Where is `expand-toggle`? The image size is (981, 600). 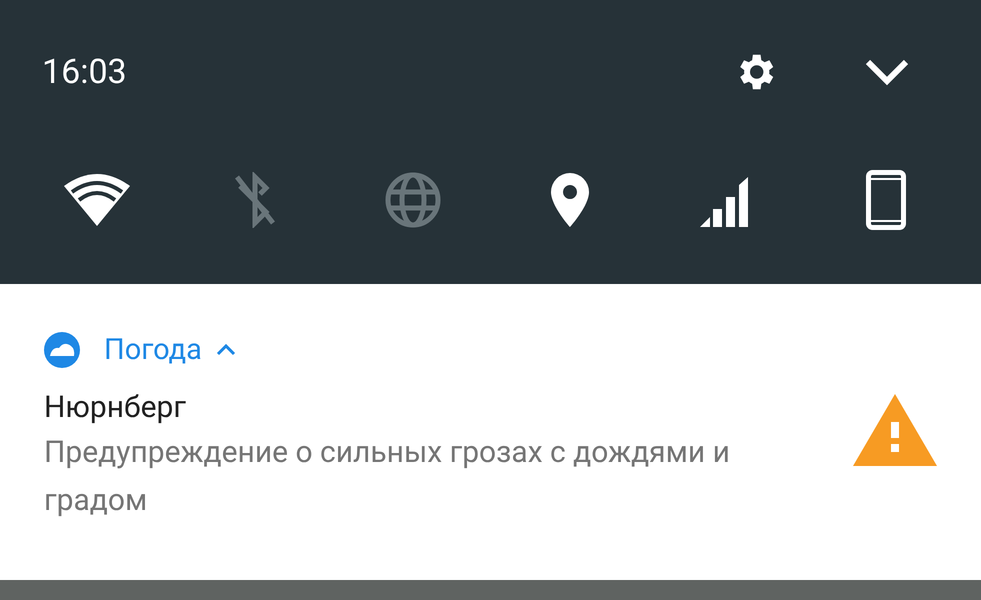
expand-toggle is located at coordinates (226, 350).